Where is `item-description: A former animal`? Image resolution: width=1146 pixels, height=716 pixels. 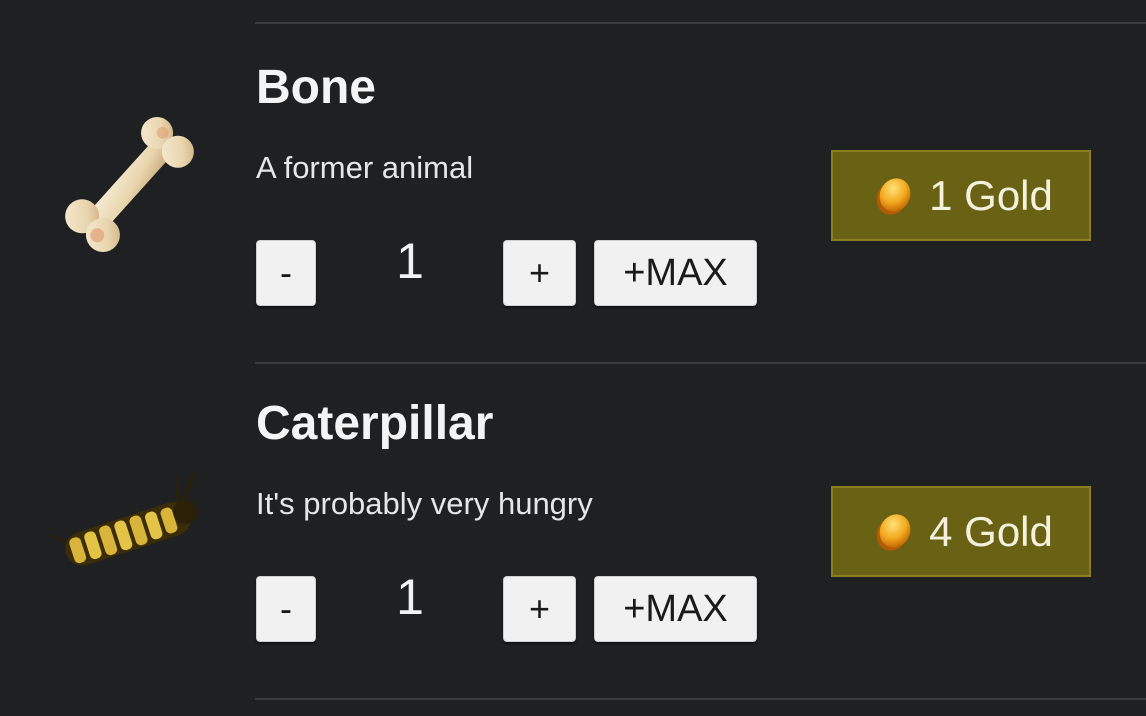 item-description: A former animal is located at coordinates (365, 167).